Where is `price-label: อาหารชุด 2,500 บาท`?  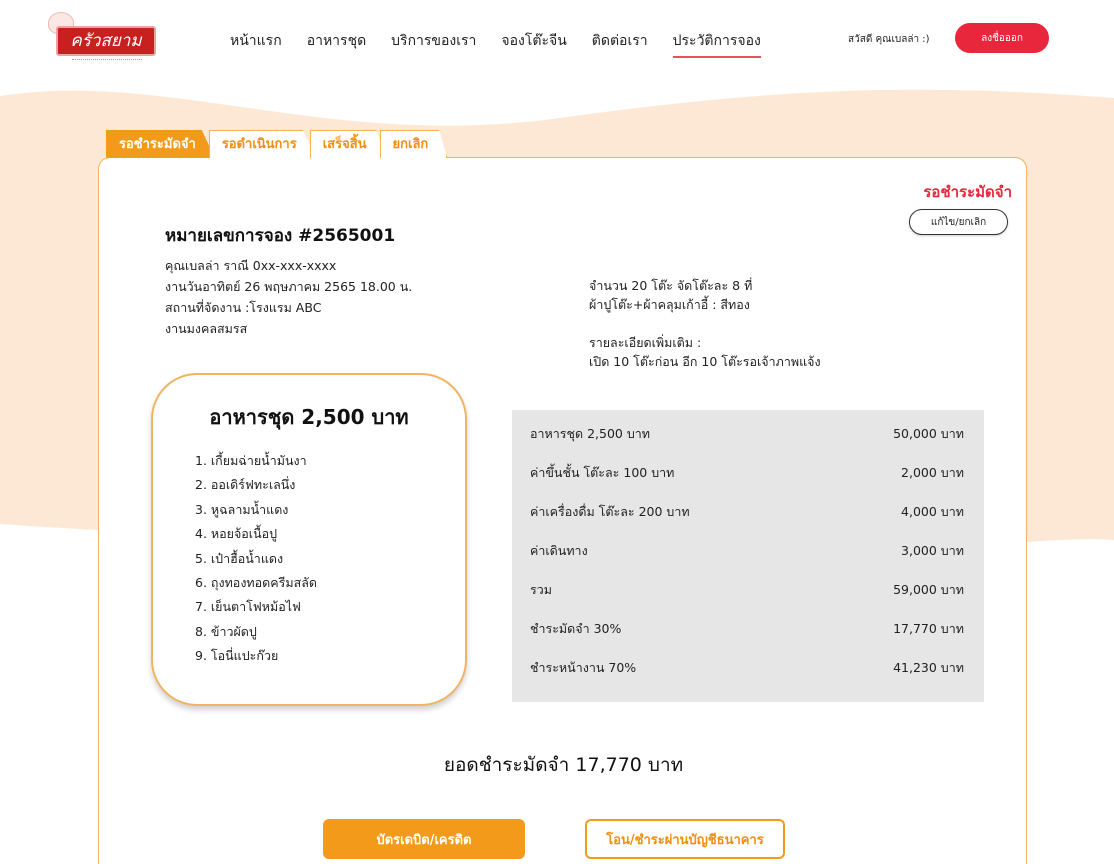 price-label: อาหารชุด 2,500 บาท is located at coordinates (590, 433).